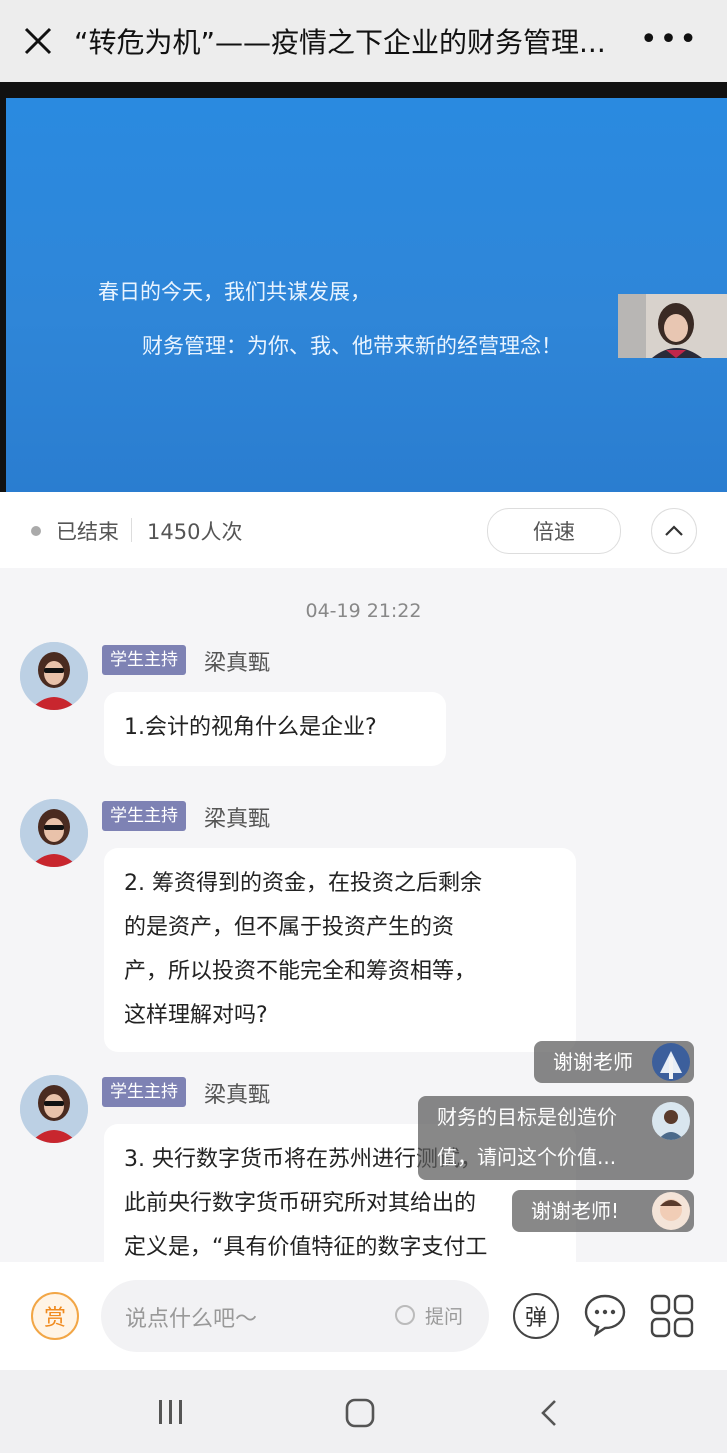 This screenshot has height=1453, width=727. What do you see at coordinates (300, 971) in the screenshot?
I see `message-line: 产，所以投资不能完全和筹资相等，` at bounding box center [300, 971].